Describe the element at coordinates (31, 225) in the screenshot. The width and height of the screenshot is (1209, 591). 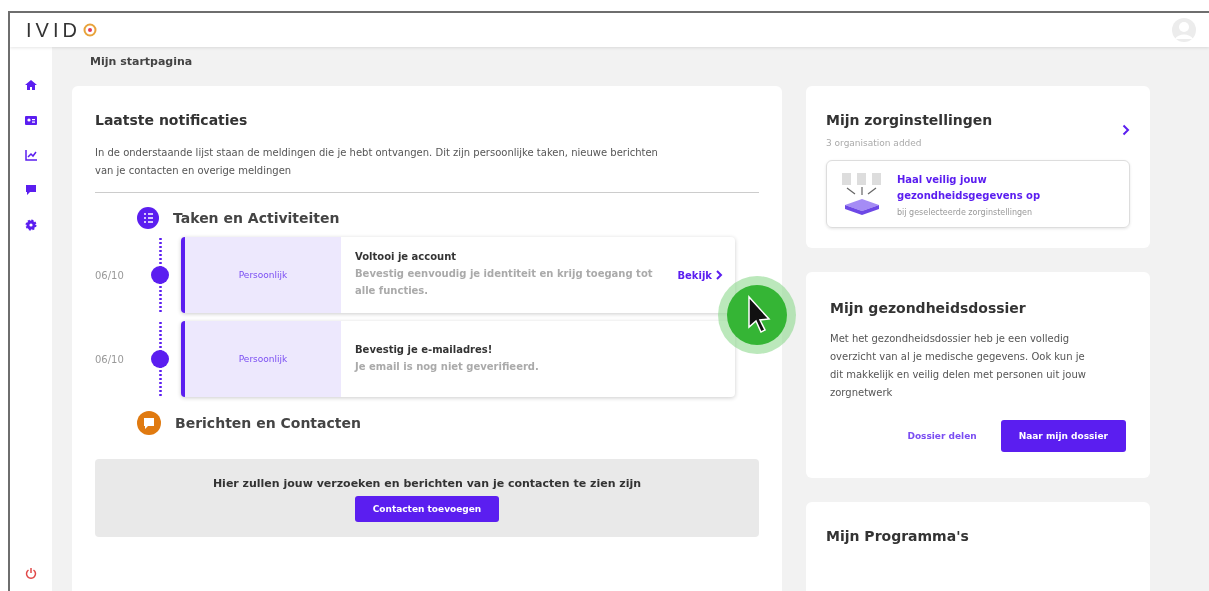
I see `settings-icon` at that location.